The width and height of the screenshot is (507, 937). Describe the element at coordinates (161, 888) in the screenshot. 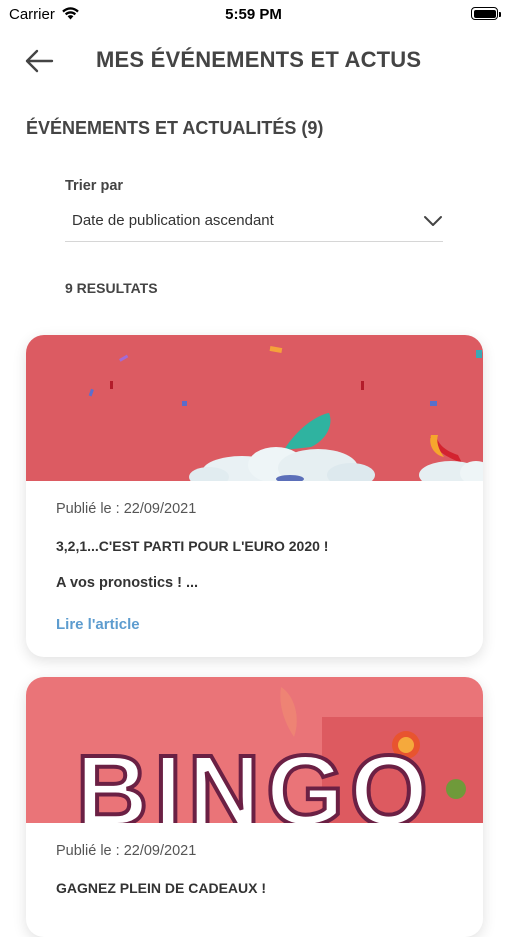

I see `article-title: GAGNEZ PLEIN DE CADEAUX !` at that location.